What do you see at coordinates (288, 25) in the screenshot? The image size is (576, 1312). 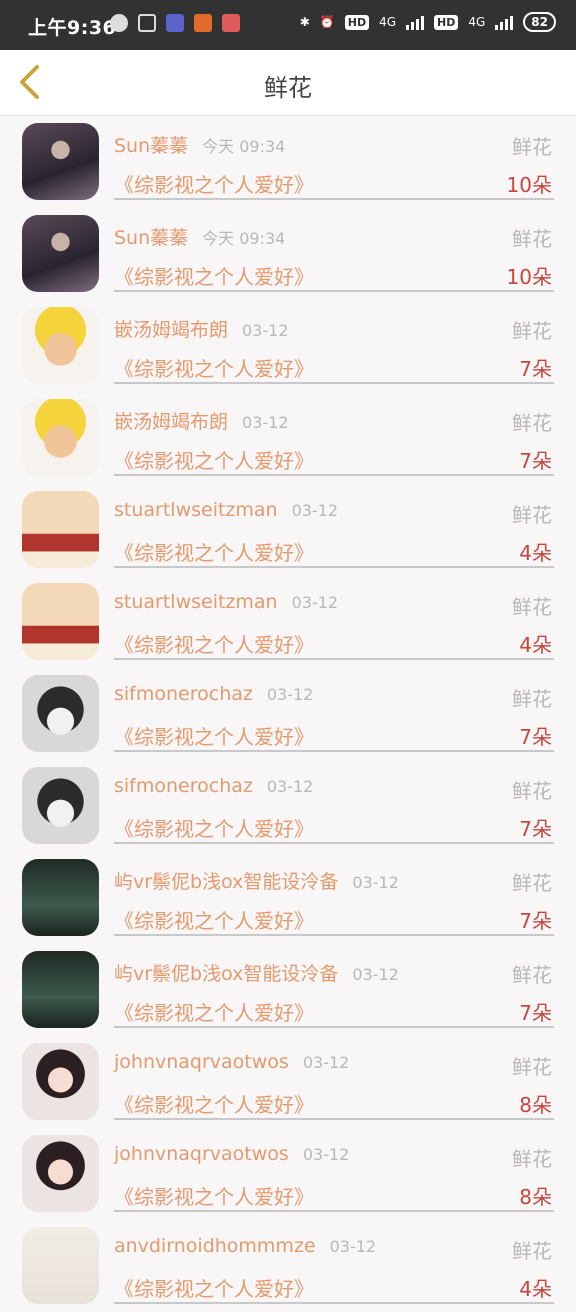 I see `status-bar: 上午9:36 ✱ ⏰ HD 4G HD 4G 82` at bounding box center [288, 25].